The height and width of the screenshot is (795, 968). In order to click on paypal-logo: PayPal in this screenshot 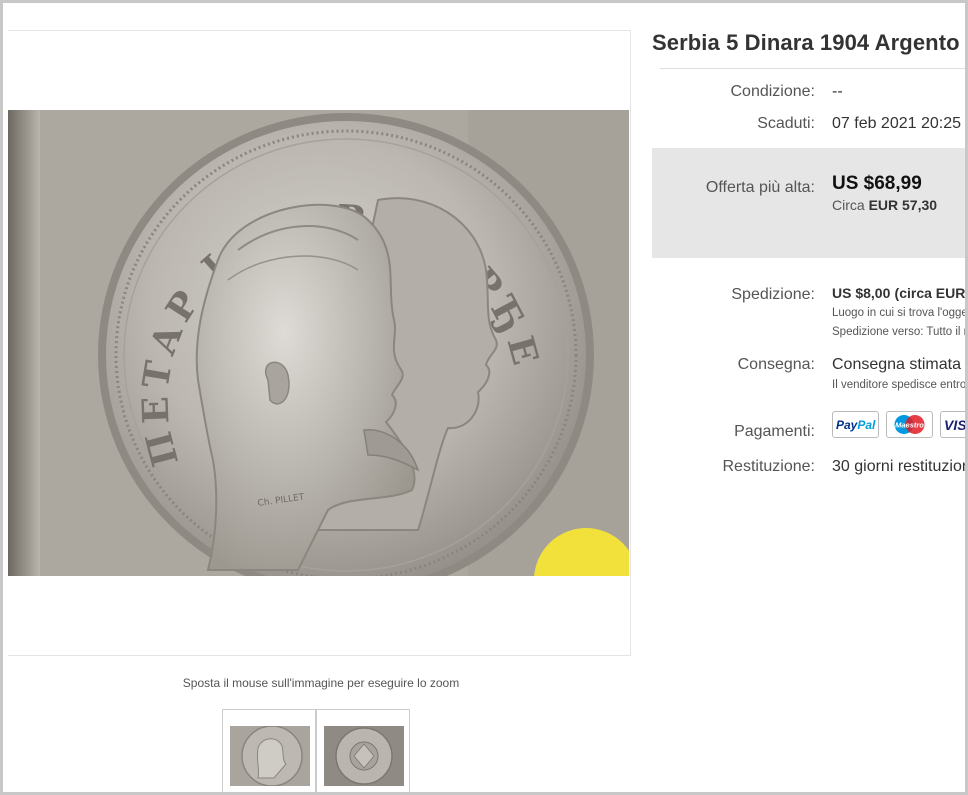, I will do `click(855, 424)`.